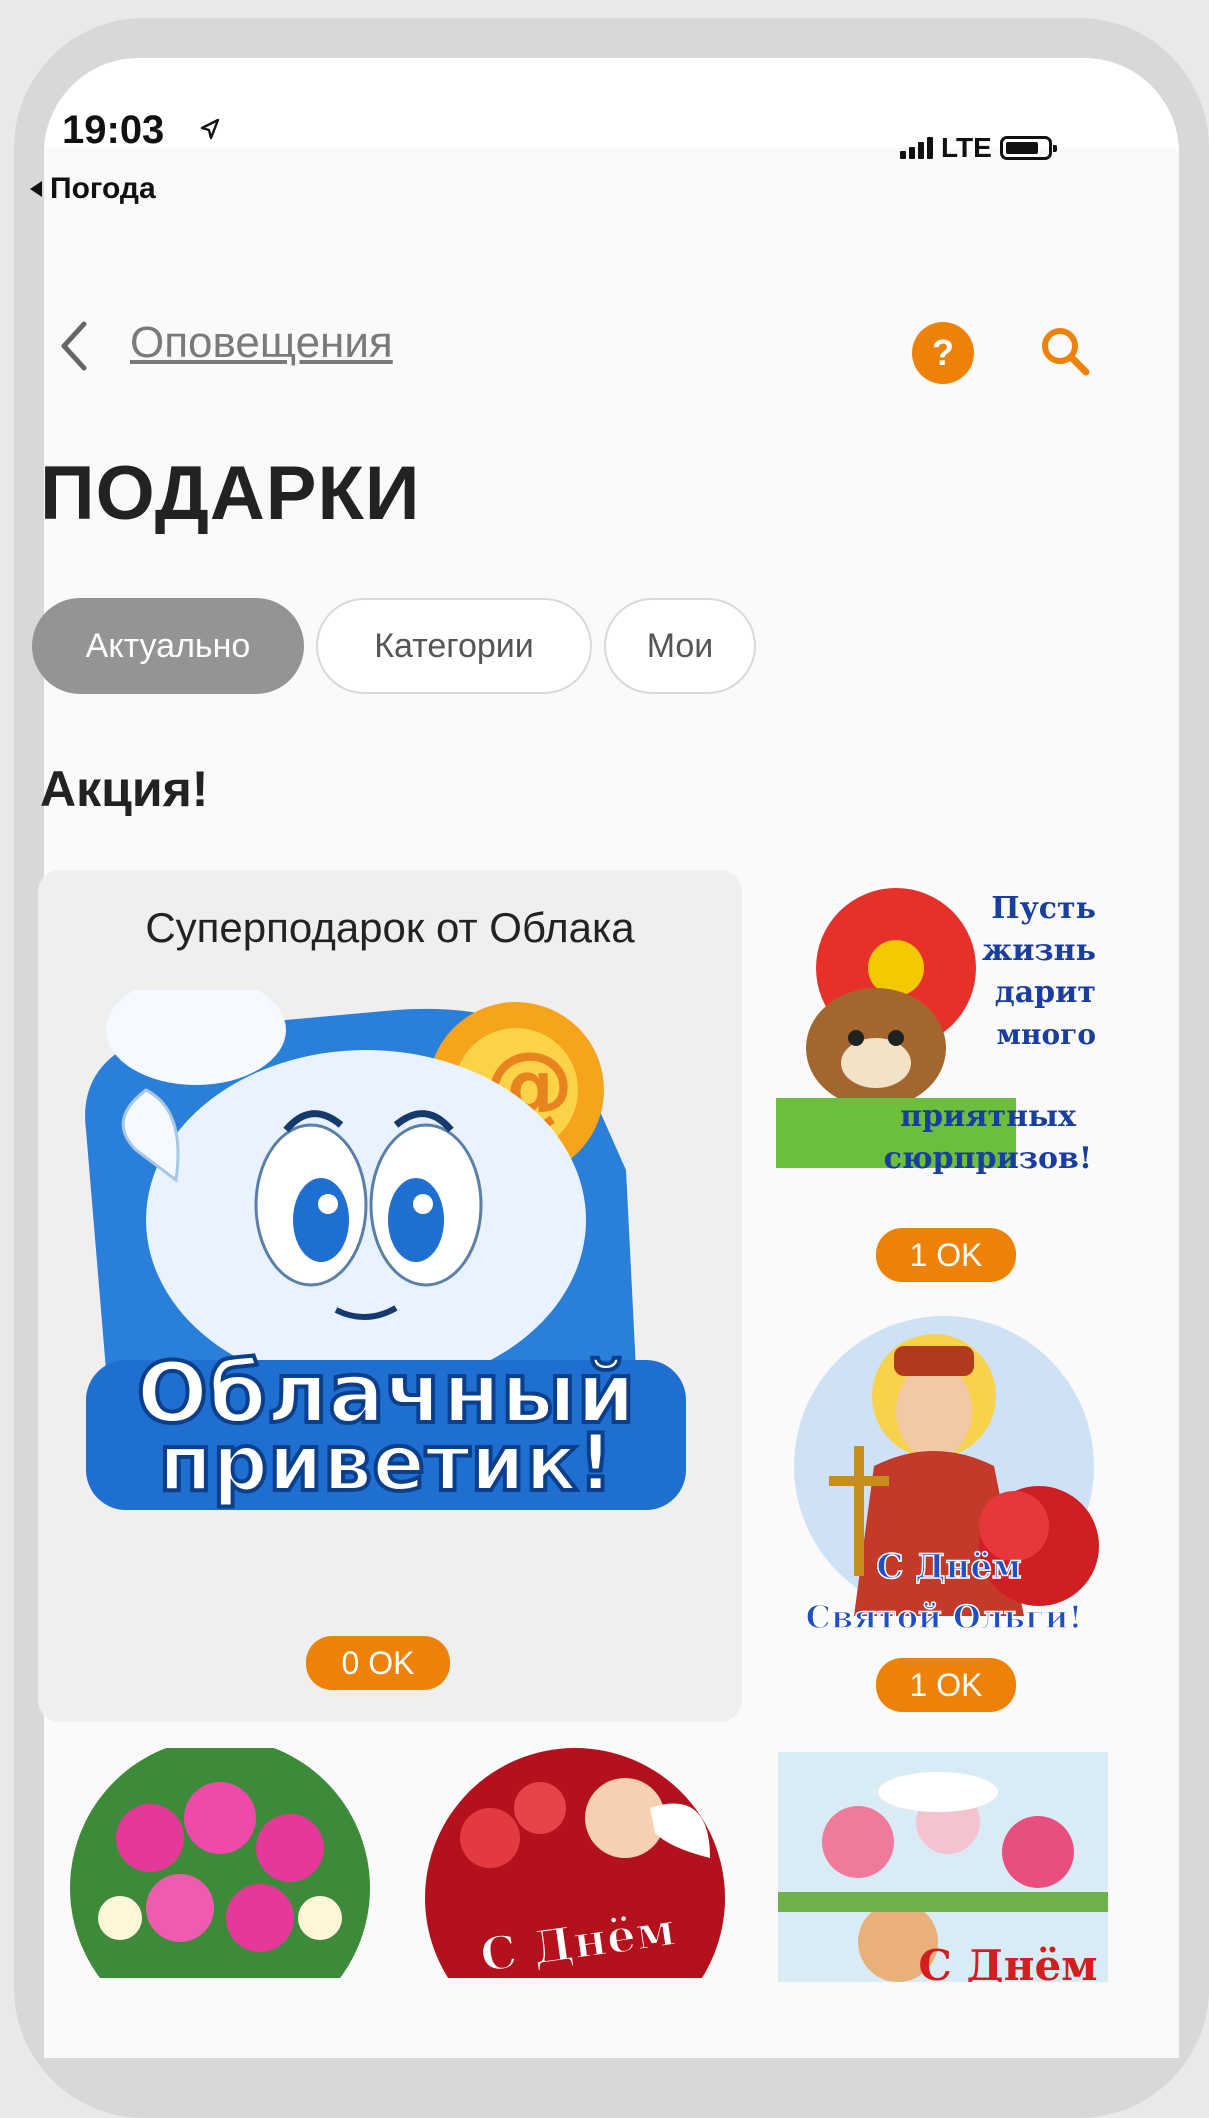 The height and width of the screenshot is (2118, 1209). What do you see at coordinates (1028, 148) in the screenshot?
I see `battery-icon` at bounding box center [1028, 148].